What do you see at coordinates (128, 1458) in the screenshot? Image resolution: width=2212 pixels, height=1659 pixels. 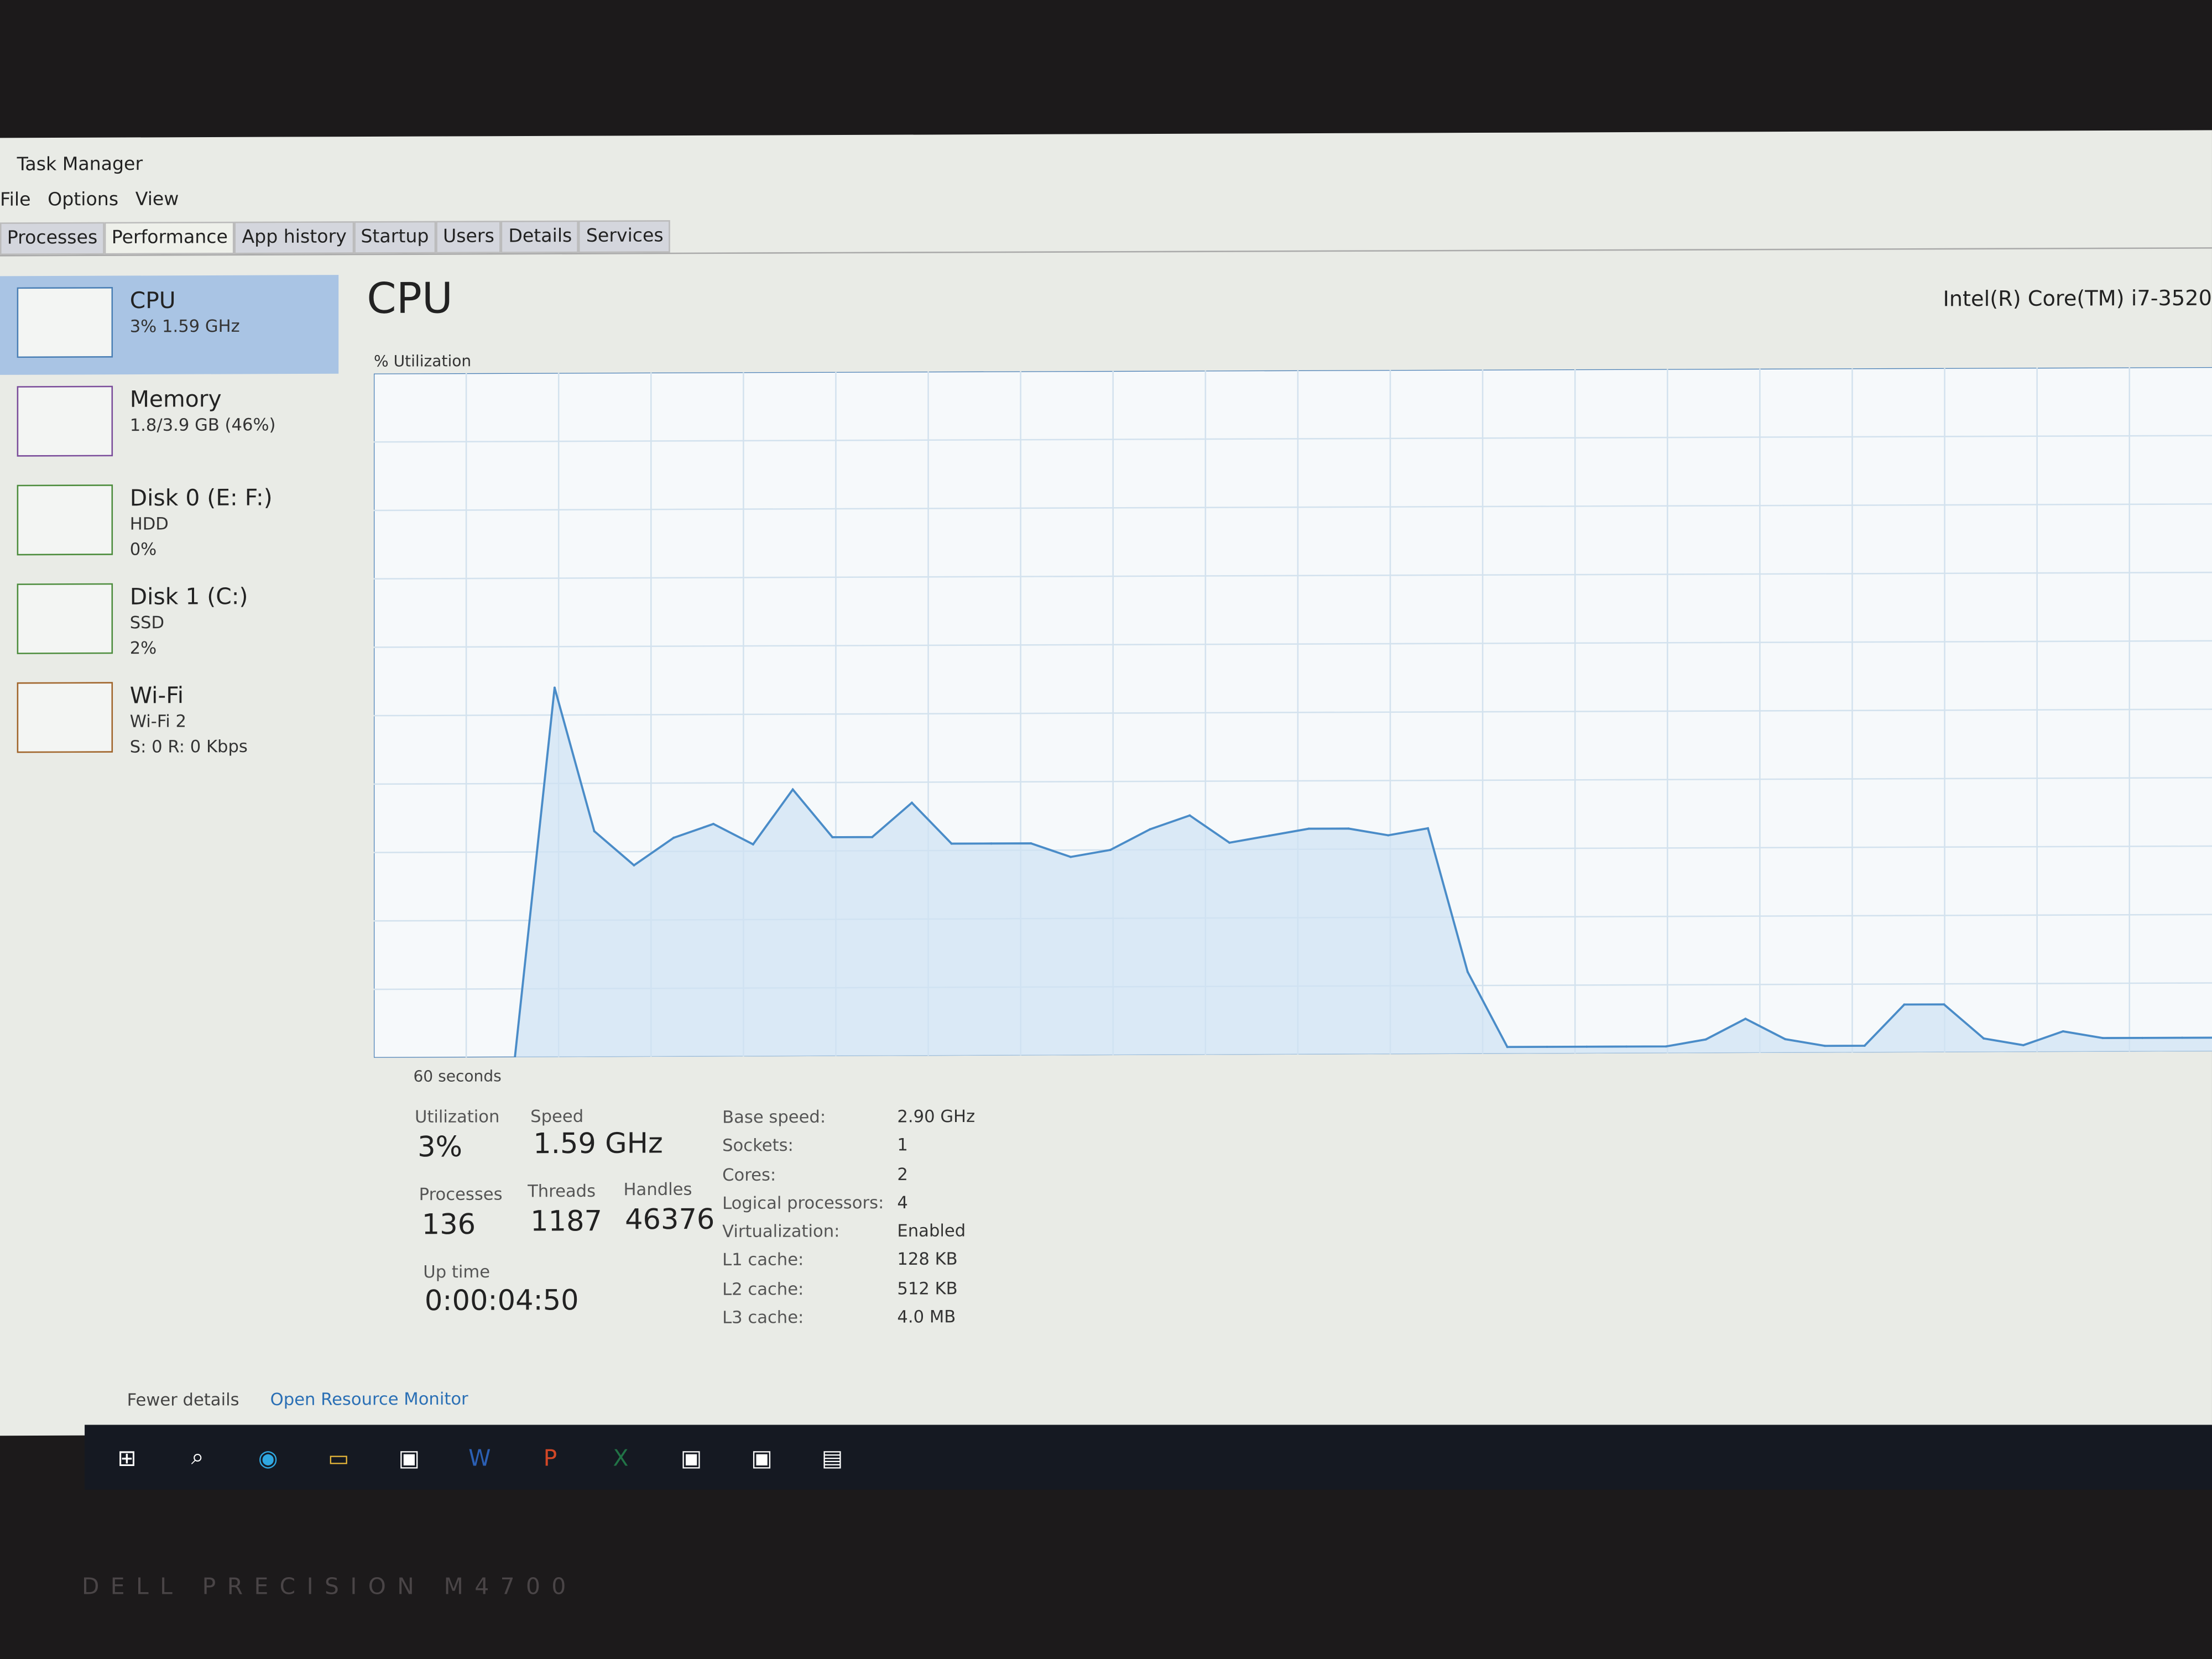 I see `windows-icon: ⊞` at bounding box center [128, 1458].